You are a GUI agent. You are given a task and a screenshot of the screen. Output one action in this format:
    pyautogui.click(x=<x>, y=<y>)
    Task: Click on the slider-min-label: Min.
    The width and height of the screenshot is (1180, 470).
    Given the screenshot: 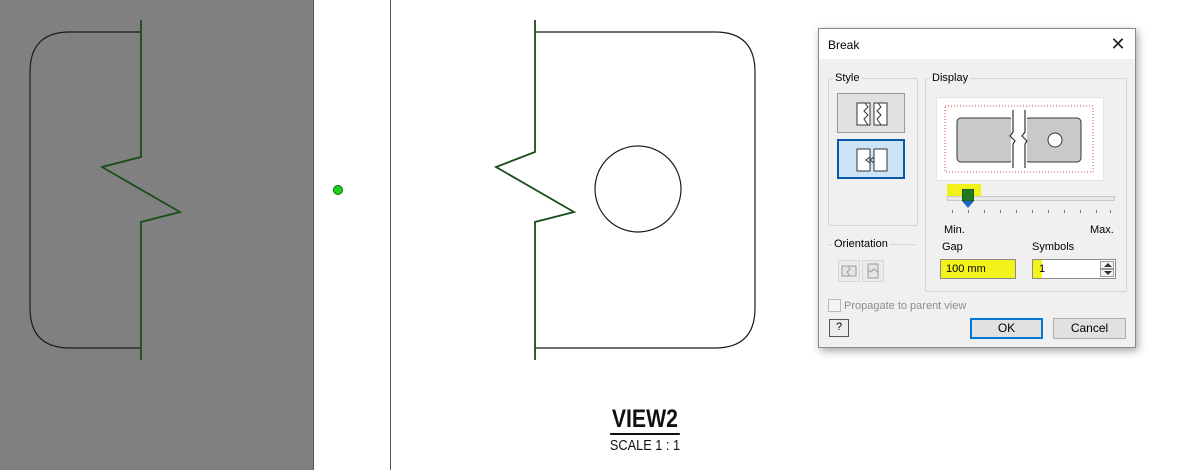 What is the action you would take?
    pyautogui.click(x=954, y=230)
    